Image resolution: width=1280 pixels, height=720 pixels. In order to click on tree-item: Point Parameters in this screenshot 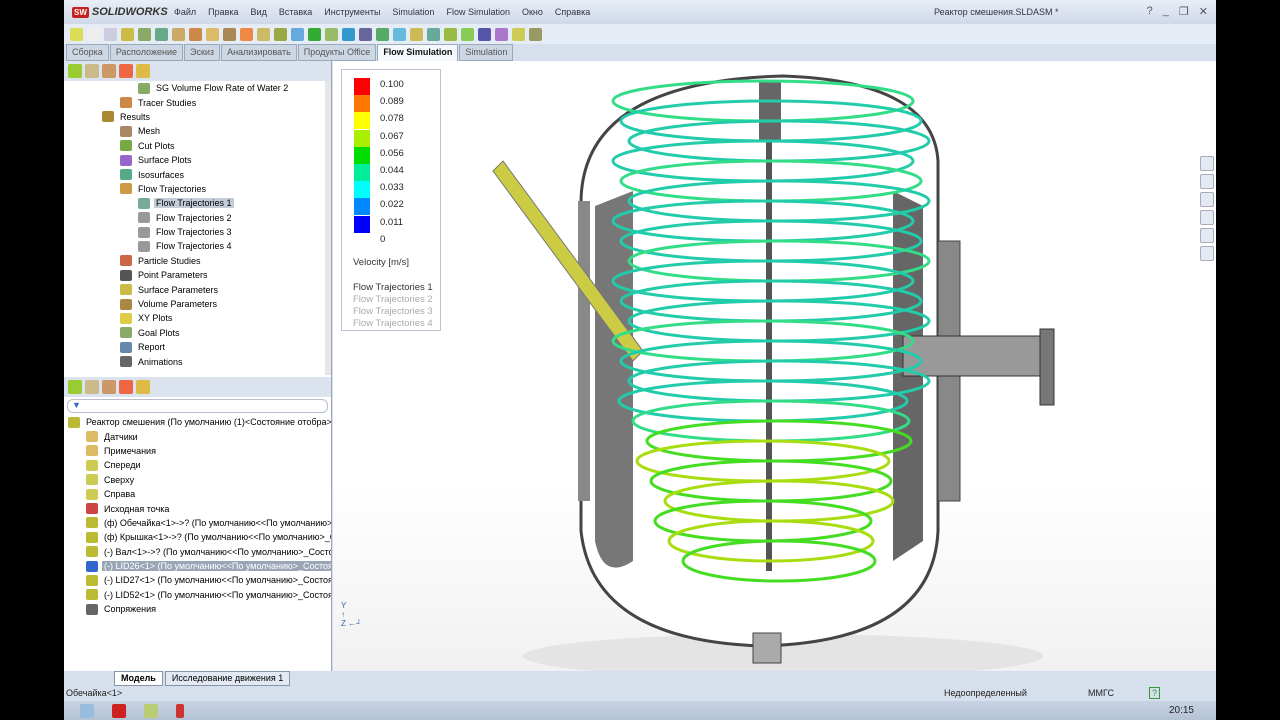, I will do `click(196, 275)`.